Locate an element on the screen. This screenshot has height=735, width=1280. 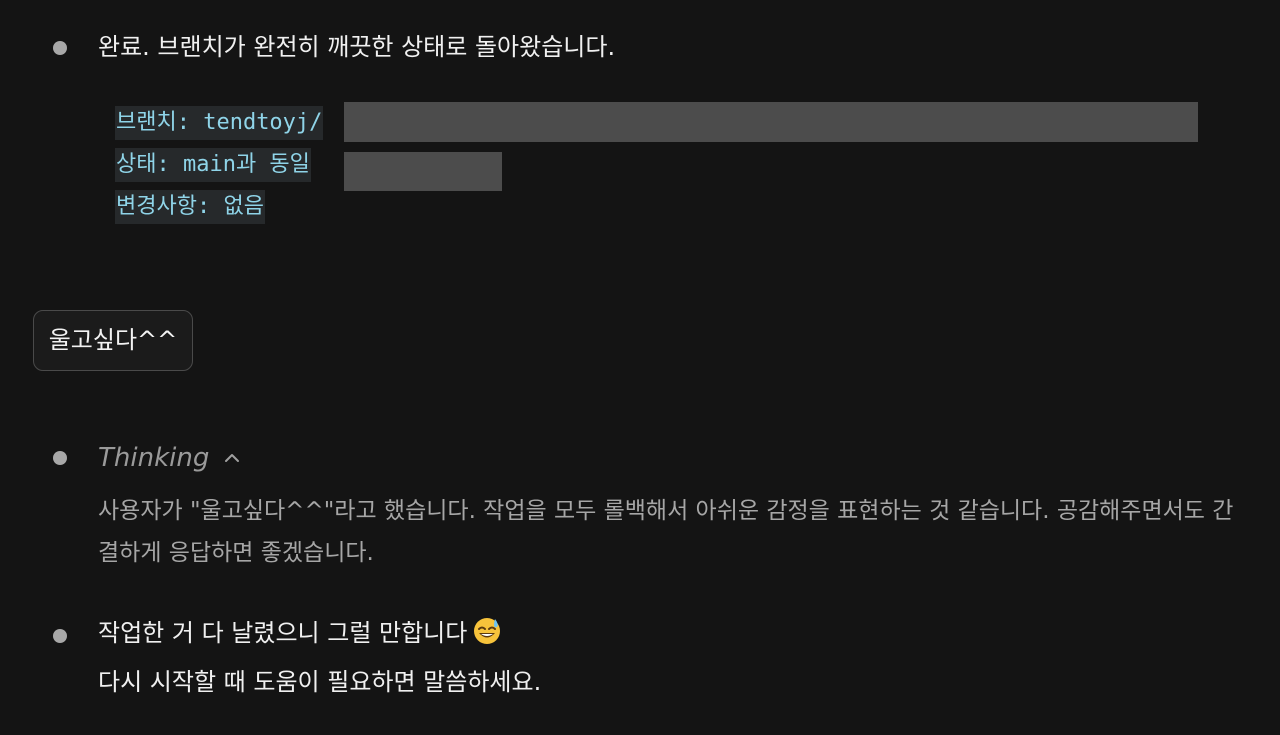
code-line-text: 브랜치: tendtoyj/ is located at coordinates (219, 123).